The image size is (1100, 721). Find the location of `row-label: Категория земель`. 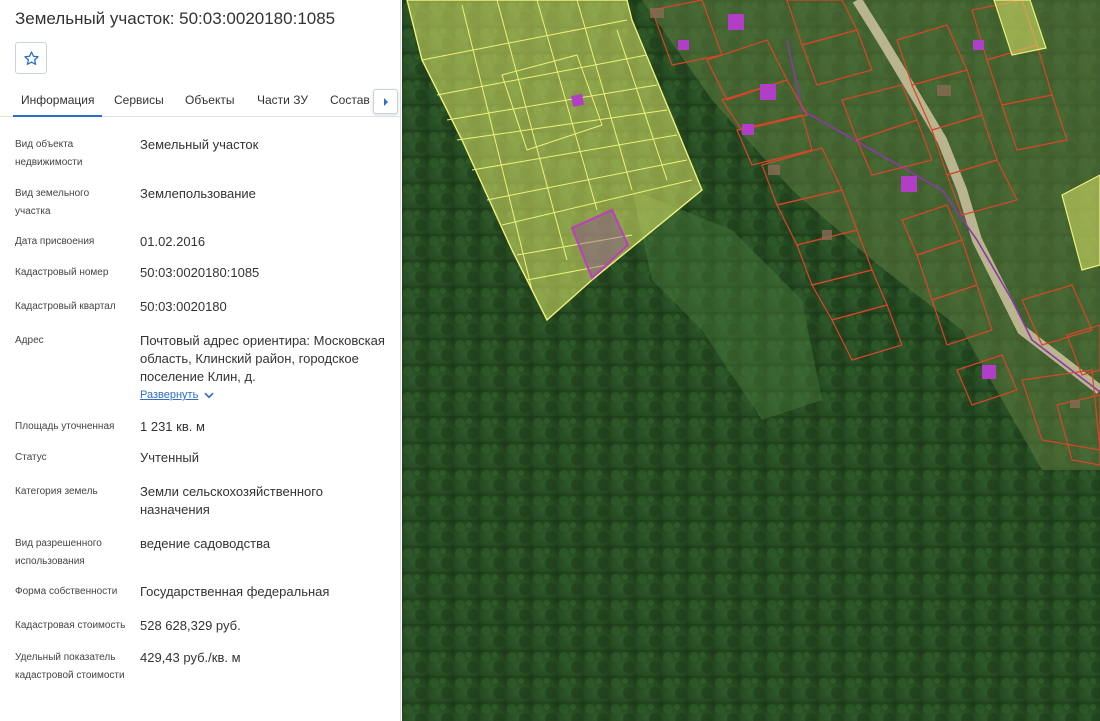

row-label: Категория земель is located at coordinates (56, 491).